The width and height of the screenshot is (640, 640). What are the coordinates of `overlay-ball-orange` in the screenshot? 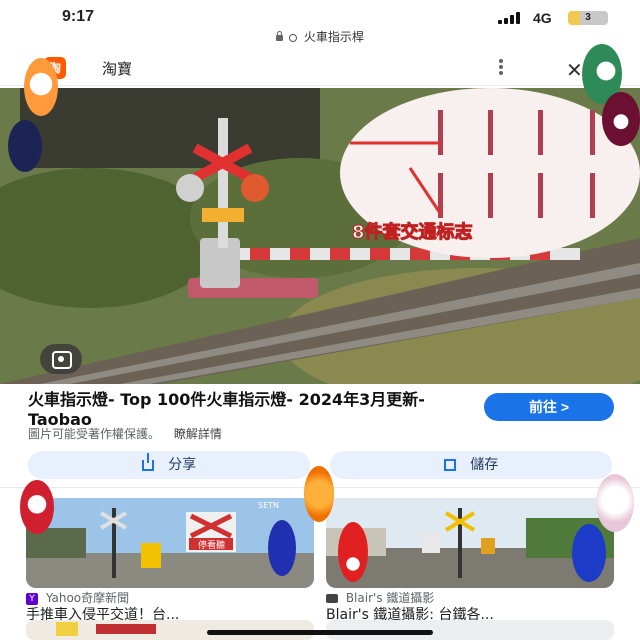 It's located at (41, 87).